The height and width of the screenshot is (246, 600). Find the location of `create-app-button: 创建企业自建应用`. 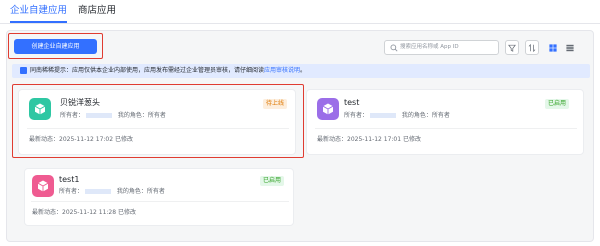

create-app-button: 创建企业自建应用 is located at coordinates (55, 46).